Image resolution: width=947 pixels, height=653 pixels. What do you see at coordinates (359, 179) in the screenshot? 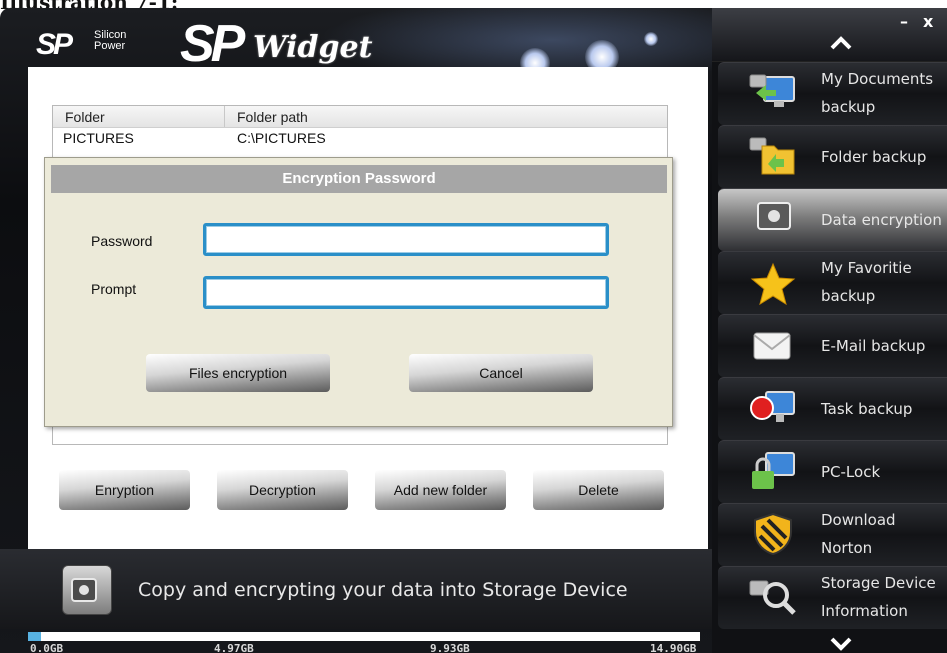
I see `dialog-title: Encryption Password` at bounding box center [359, 179].